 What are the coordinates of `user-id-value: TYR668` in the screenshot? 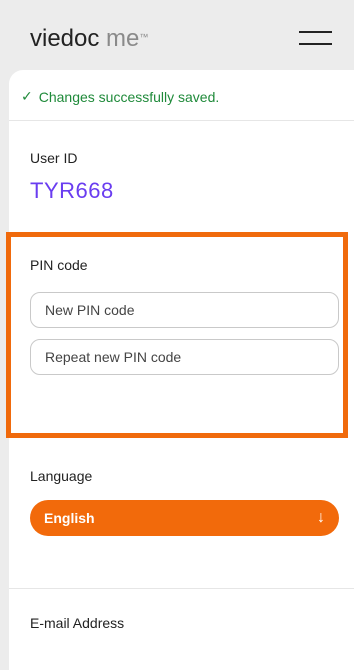 It's located at (72, 190).